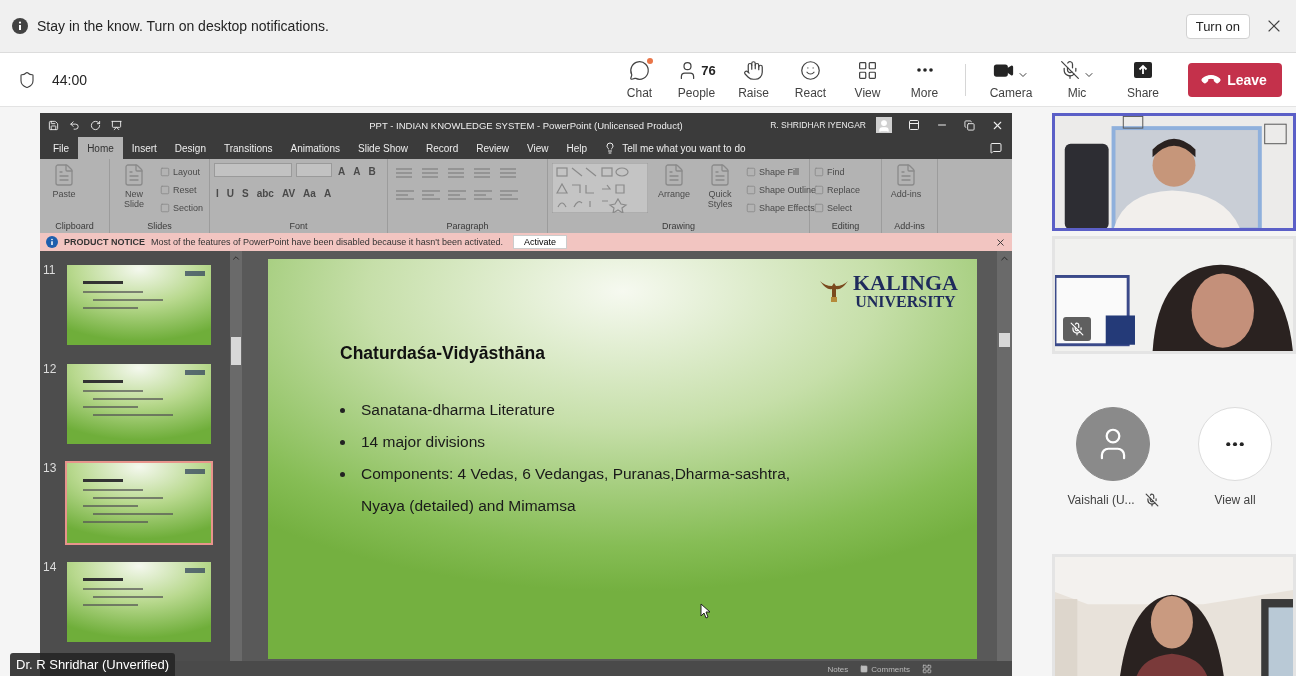  I want to click on ribbon-button: Arrange, so click(674, 190).